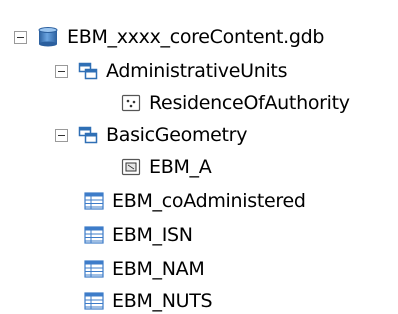  I want to click on tree-node-point-feature-class: ResidenceOfAuthority, so click(235, 103).